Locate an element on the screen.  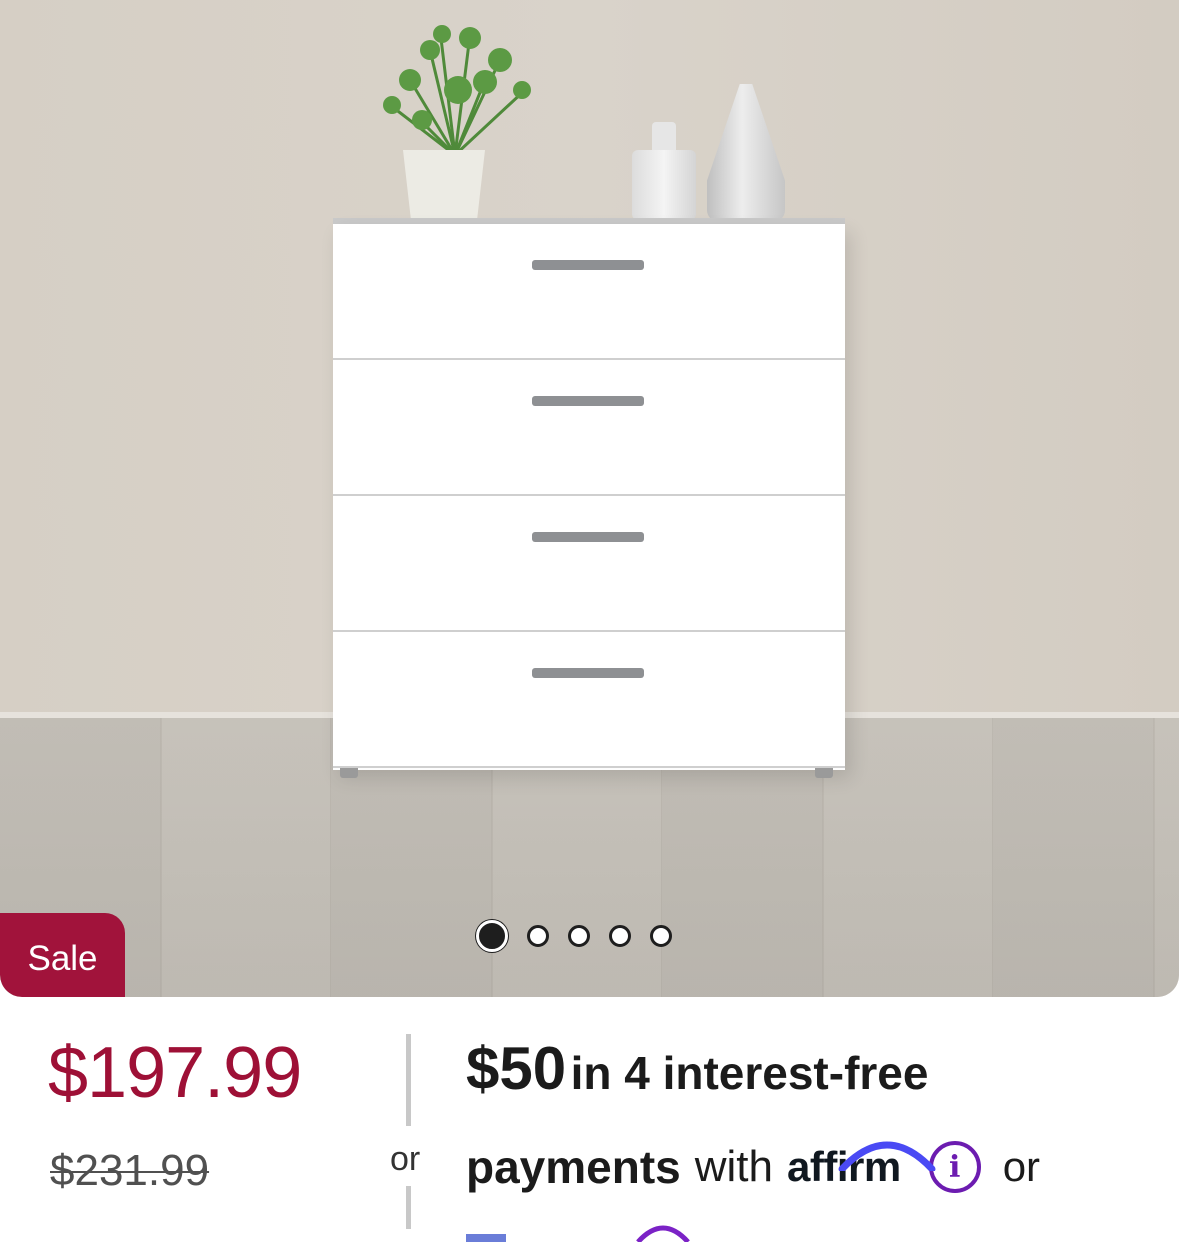
sale-badge: Sale is located at coordinates (62, 955).